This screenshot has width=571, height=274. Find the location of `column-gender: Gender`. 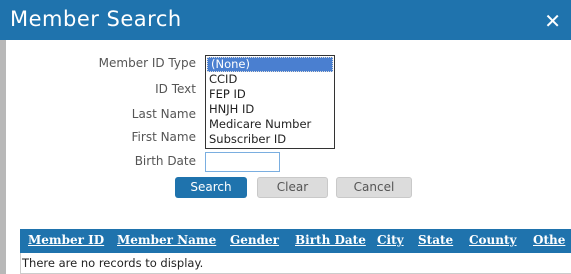

column-gender: Gender is located at coordinates (254, 240).